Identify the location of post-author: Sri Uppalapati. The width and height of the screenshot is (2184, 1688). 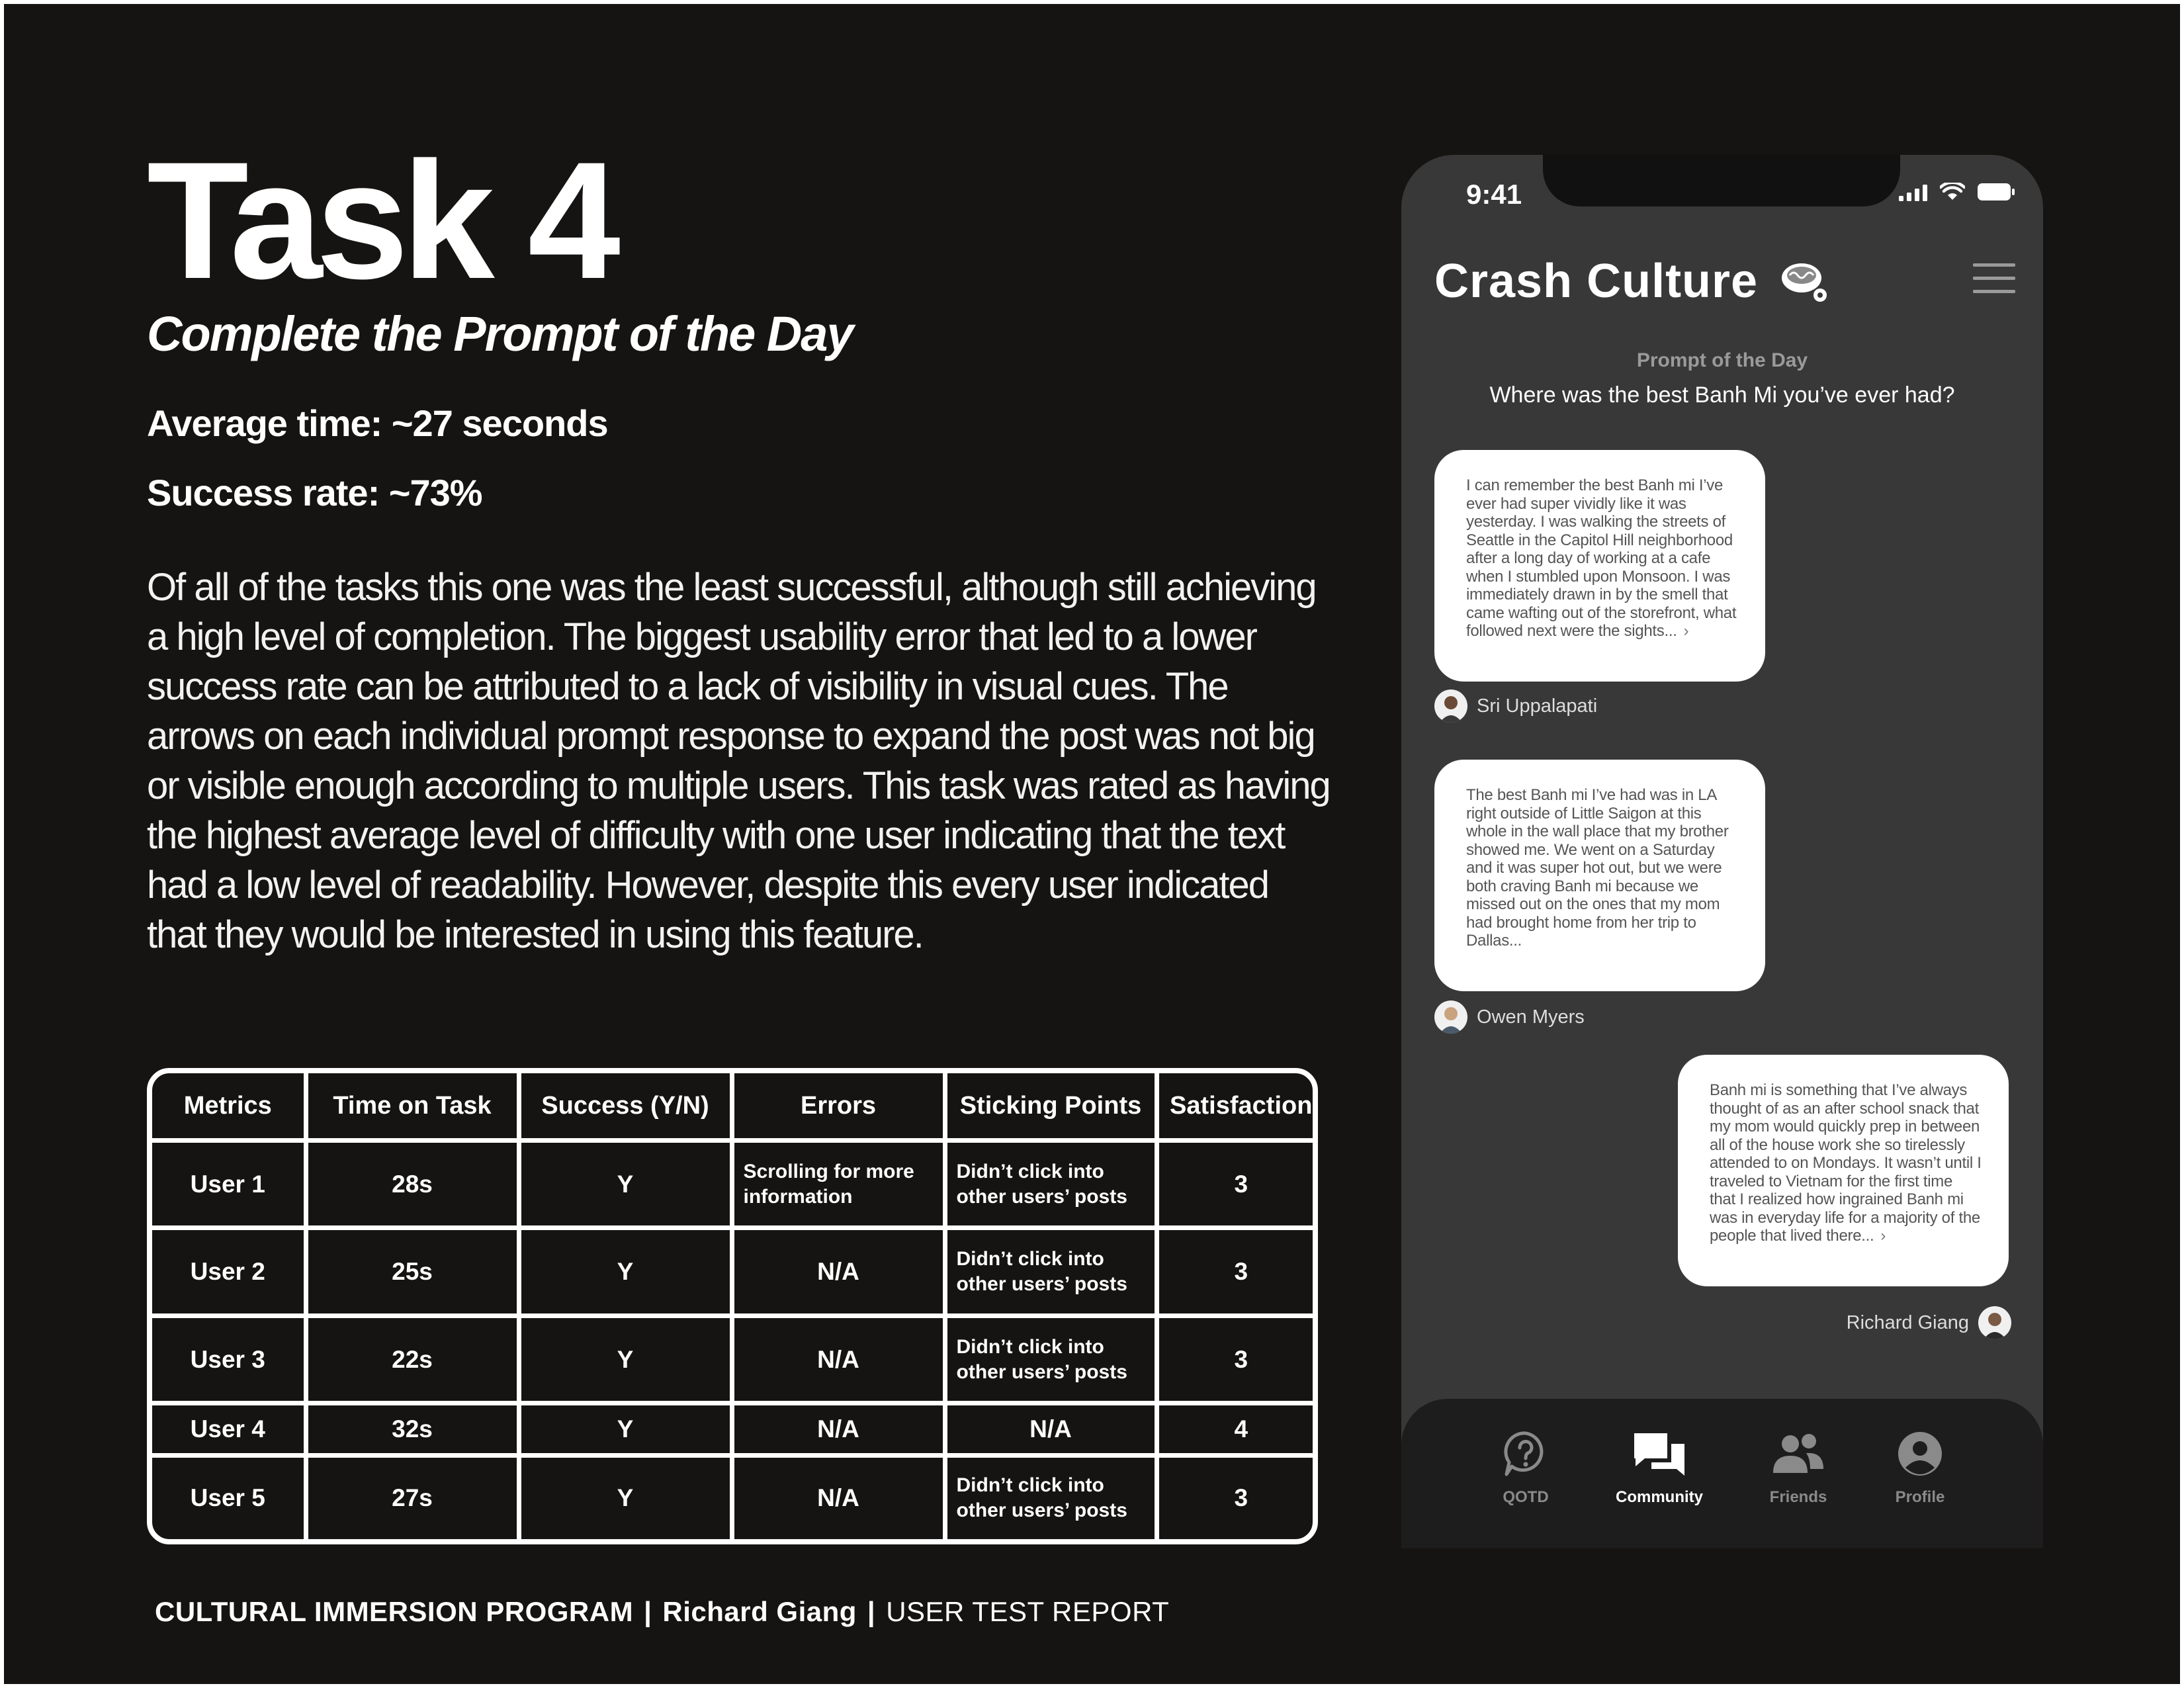
(1515, 706).